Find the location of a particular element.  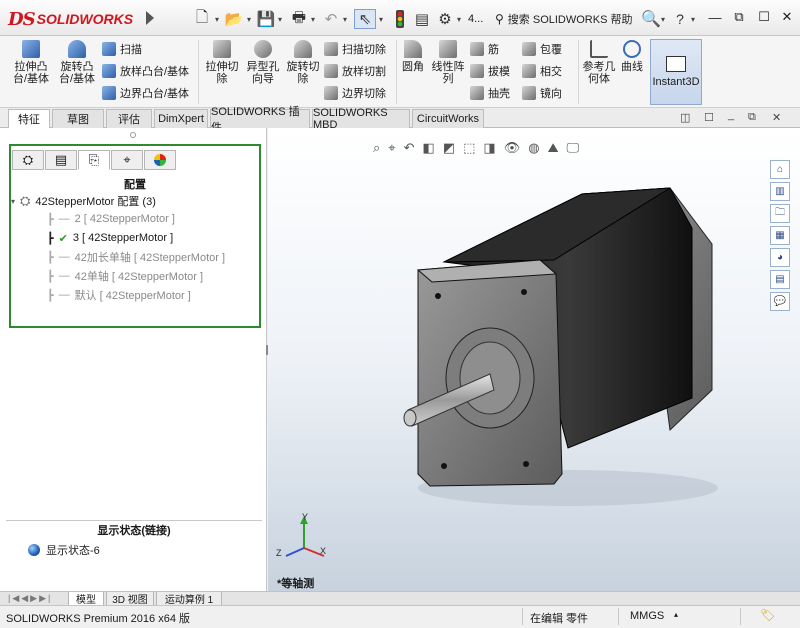

tab-dimxpert: DimXpert is located at coordinates (181, 118).